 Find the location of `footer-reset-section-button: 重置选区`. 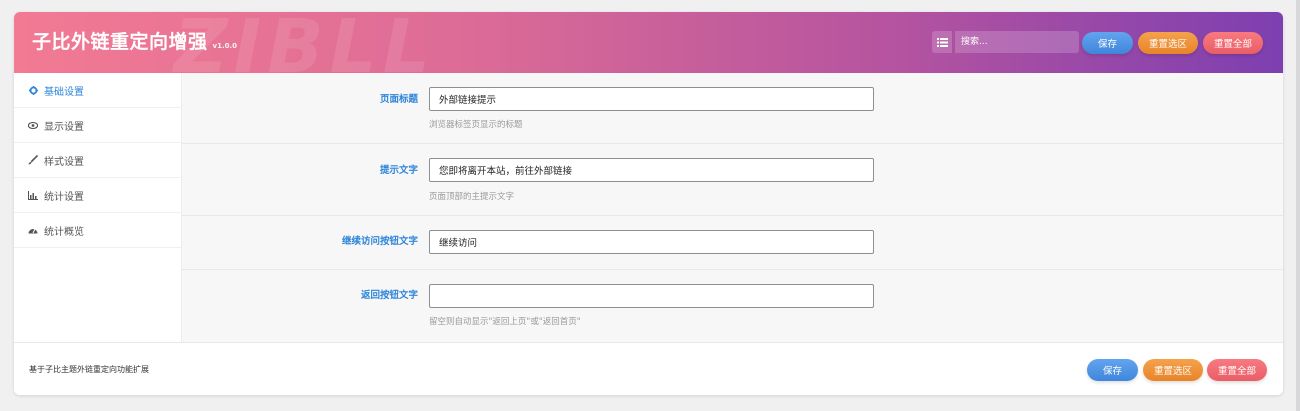

footer-reset-section-button: 重置选区 is located at coordinates (1173, 370).